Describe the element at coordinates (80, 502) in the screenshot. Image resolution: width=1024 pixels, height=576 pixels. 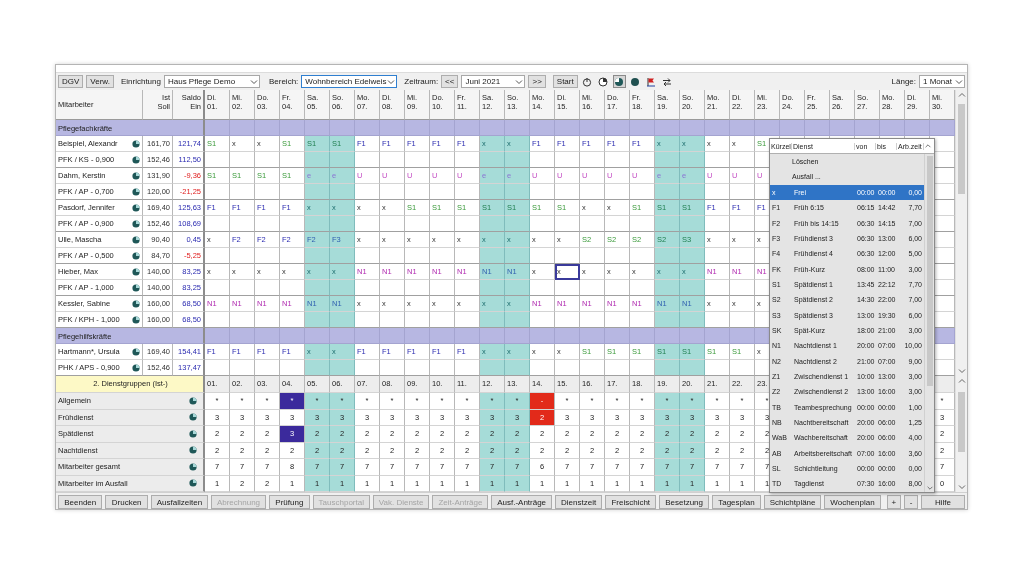
I see `action-button: Beenden` at that location.